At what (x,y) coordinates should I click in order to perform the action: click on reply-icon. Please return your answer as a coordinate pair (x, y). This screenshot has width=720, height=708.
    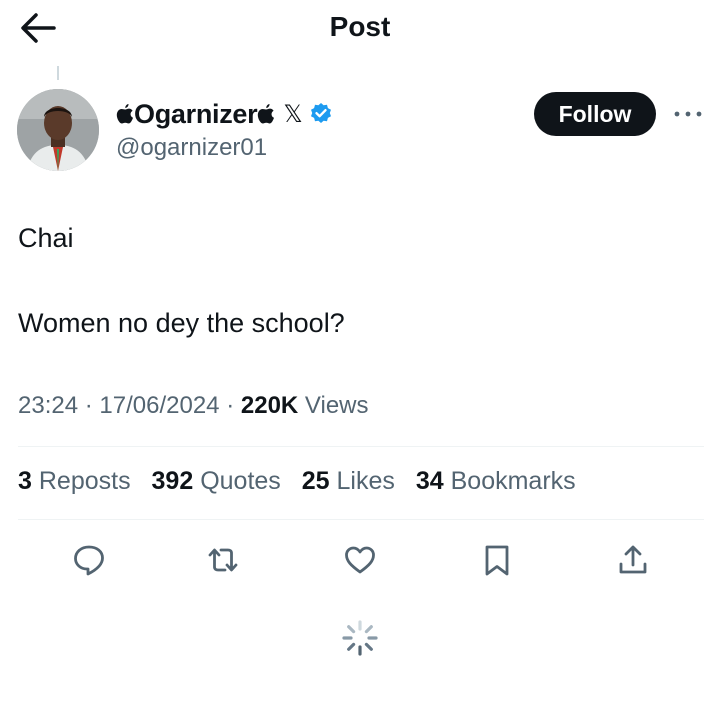
    Looking at the image, I should click on (89, 560).